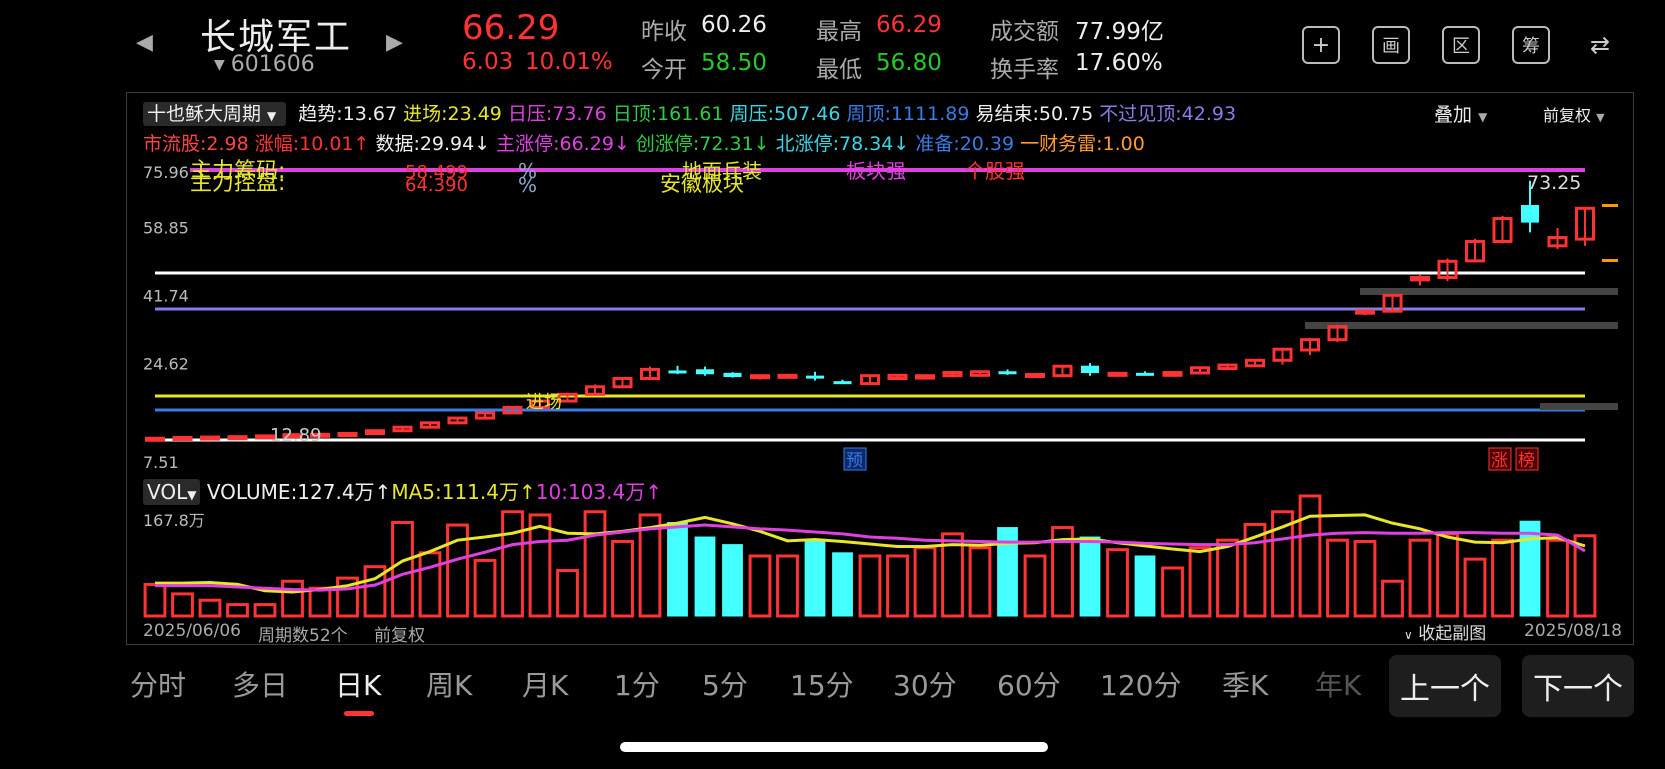 This screenshot has width=1665, height=769. I want to click on period-count: 周期数52个, so click(303, 636).